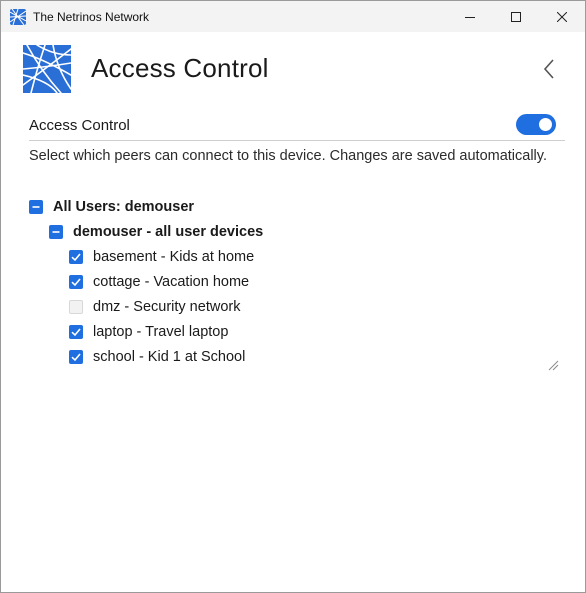 This screenshot has height=593, width=586. What do you see at coordinates (167, 307) in the screenshot?
I see `device-label: dmz - Security network` at bounding box center [167, 307].